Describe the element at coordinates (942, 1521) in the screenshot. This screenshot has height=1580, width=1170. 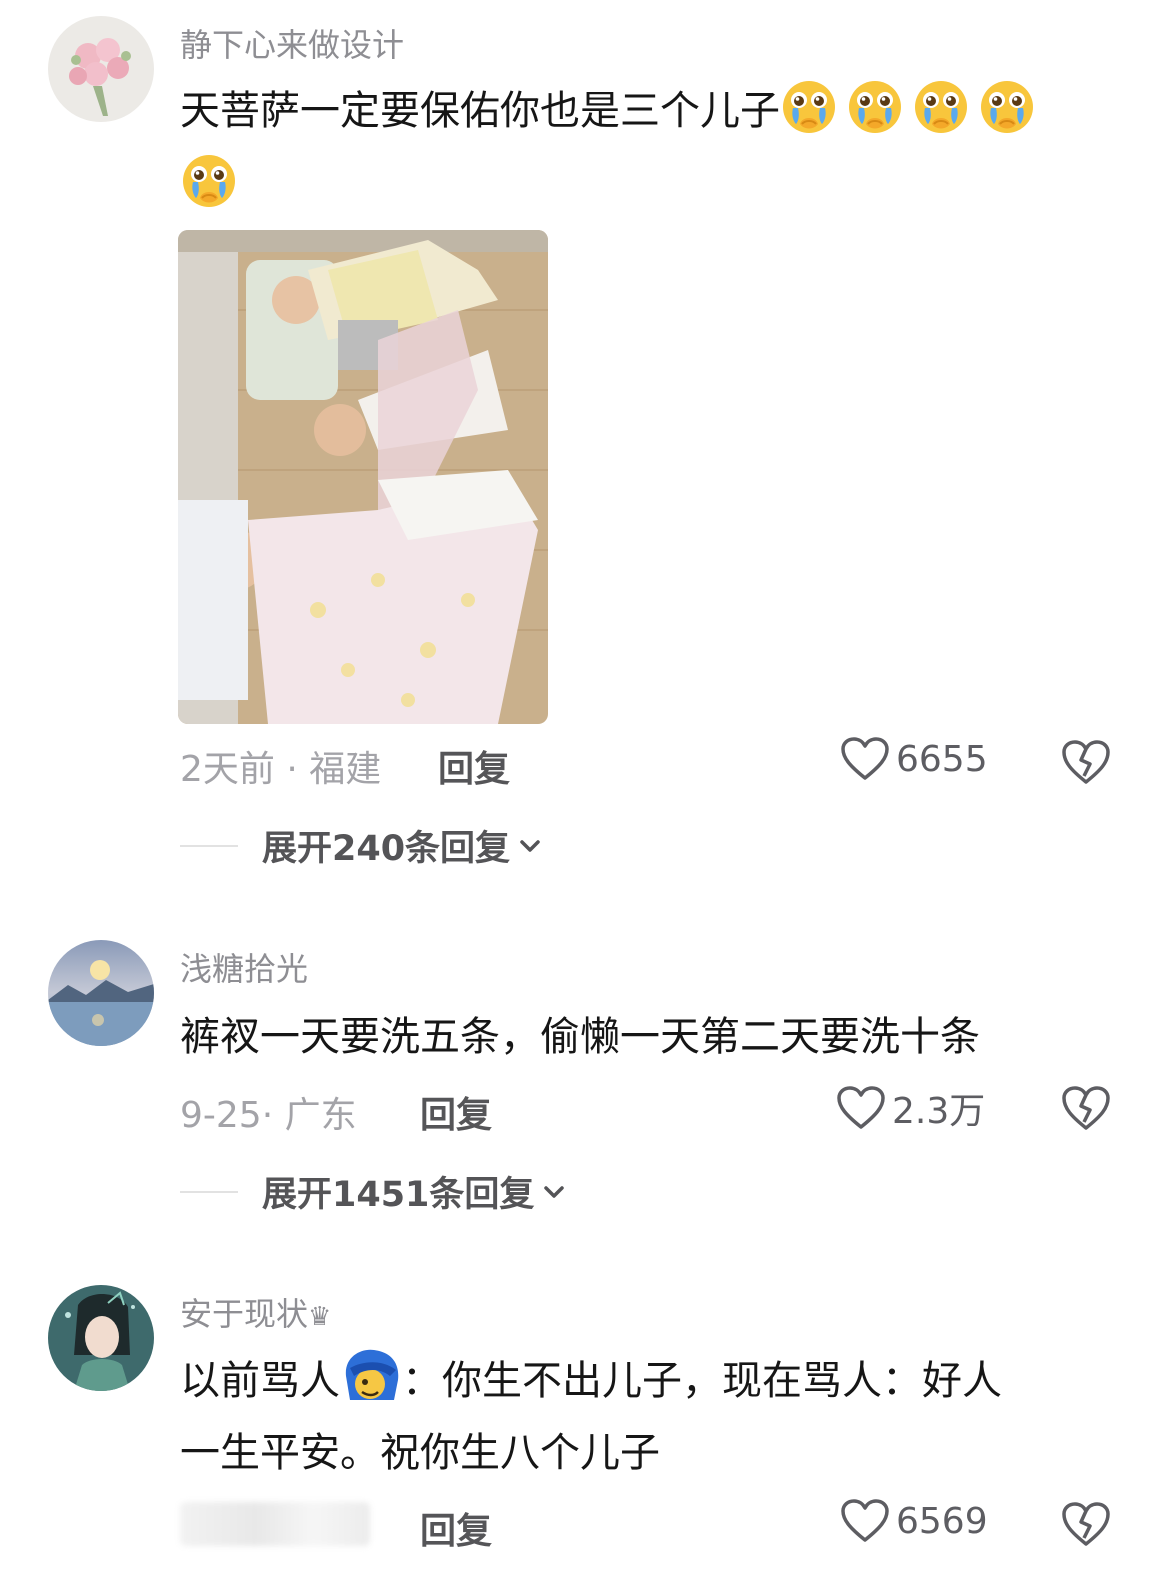
I see `like-count: 6569` at that location.